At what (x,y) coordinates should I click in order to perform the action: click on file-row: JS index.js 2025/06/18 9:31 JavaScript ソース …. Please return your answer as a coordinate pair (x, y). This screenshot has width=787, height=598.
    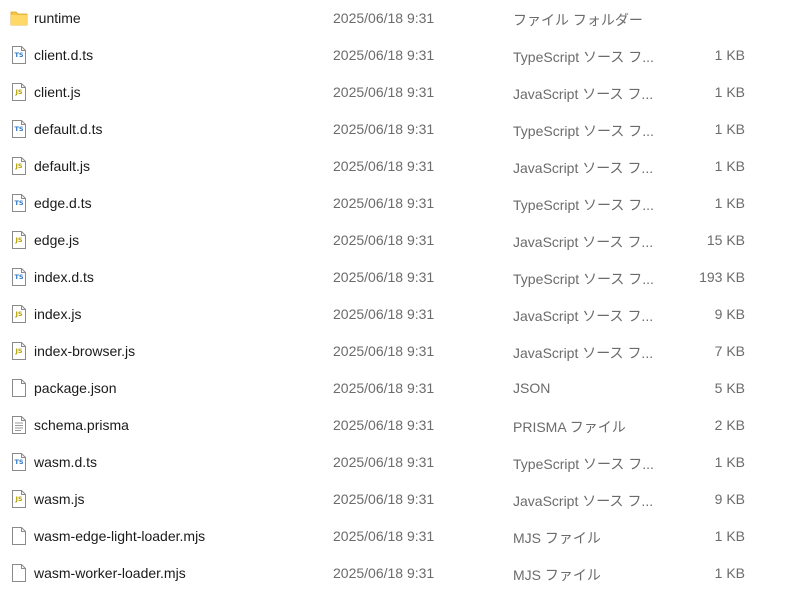
    Looking at the image, I should click on (393, 314).